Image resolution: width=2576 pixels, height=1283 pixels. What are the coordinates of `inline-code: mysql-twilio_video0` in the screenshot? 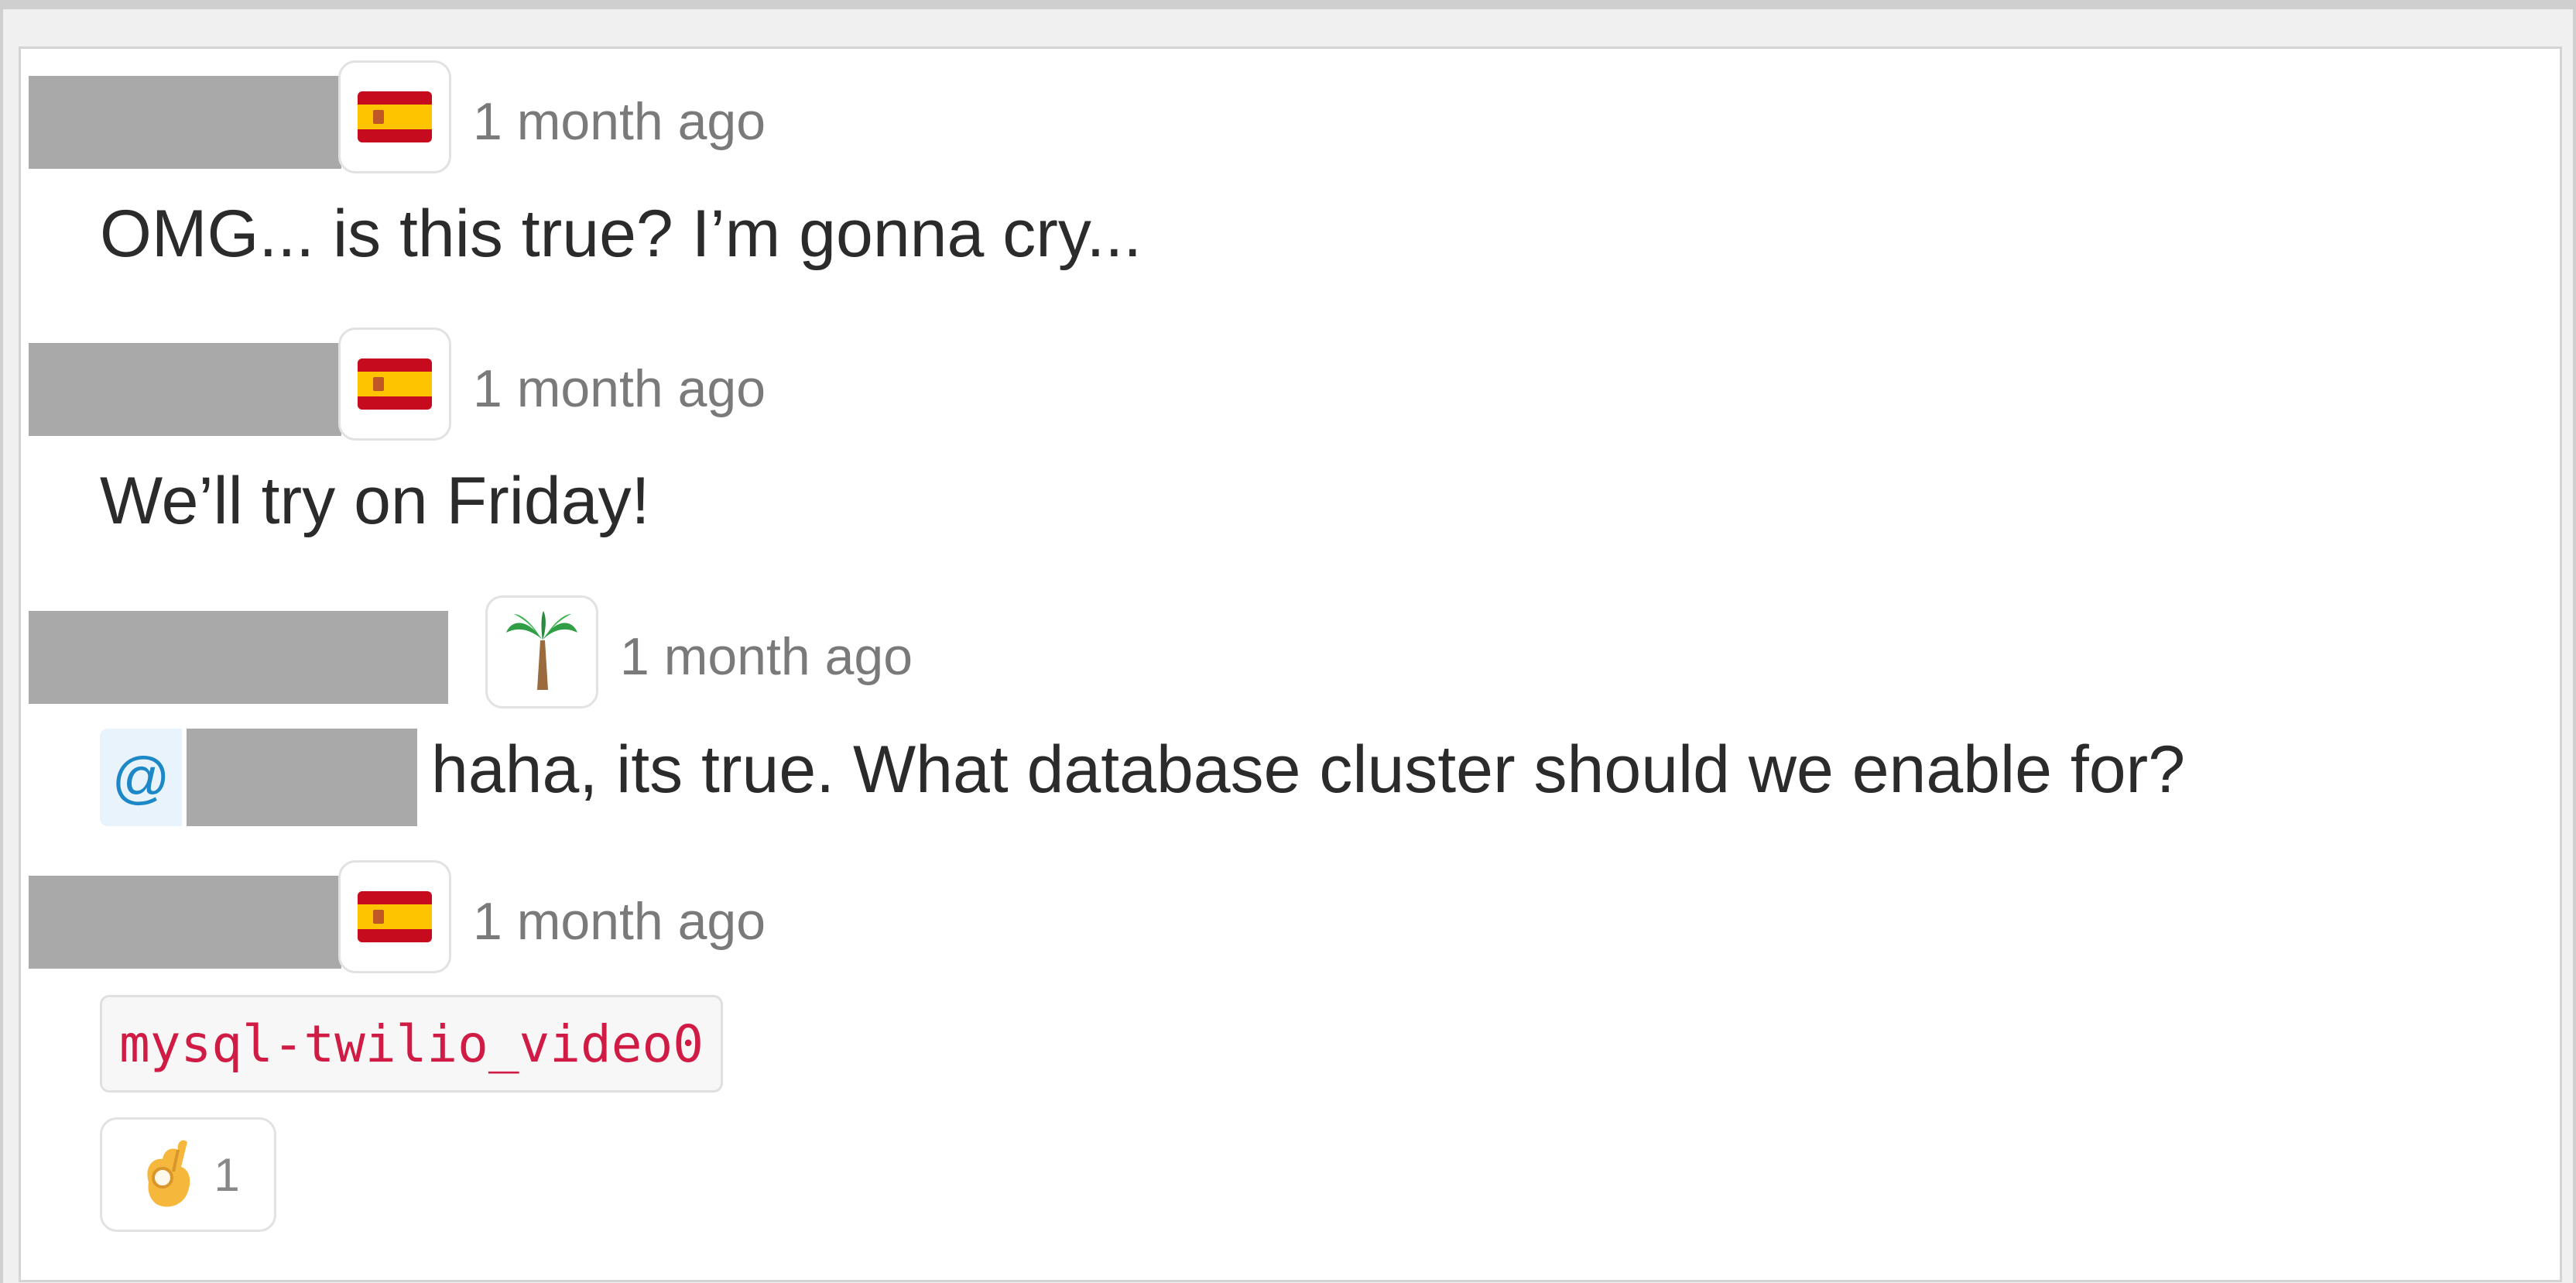 It's located at (411, 1044).